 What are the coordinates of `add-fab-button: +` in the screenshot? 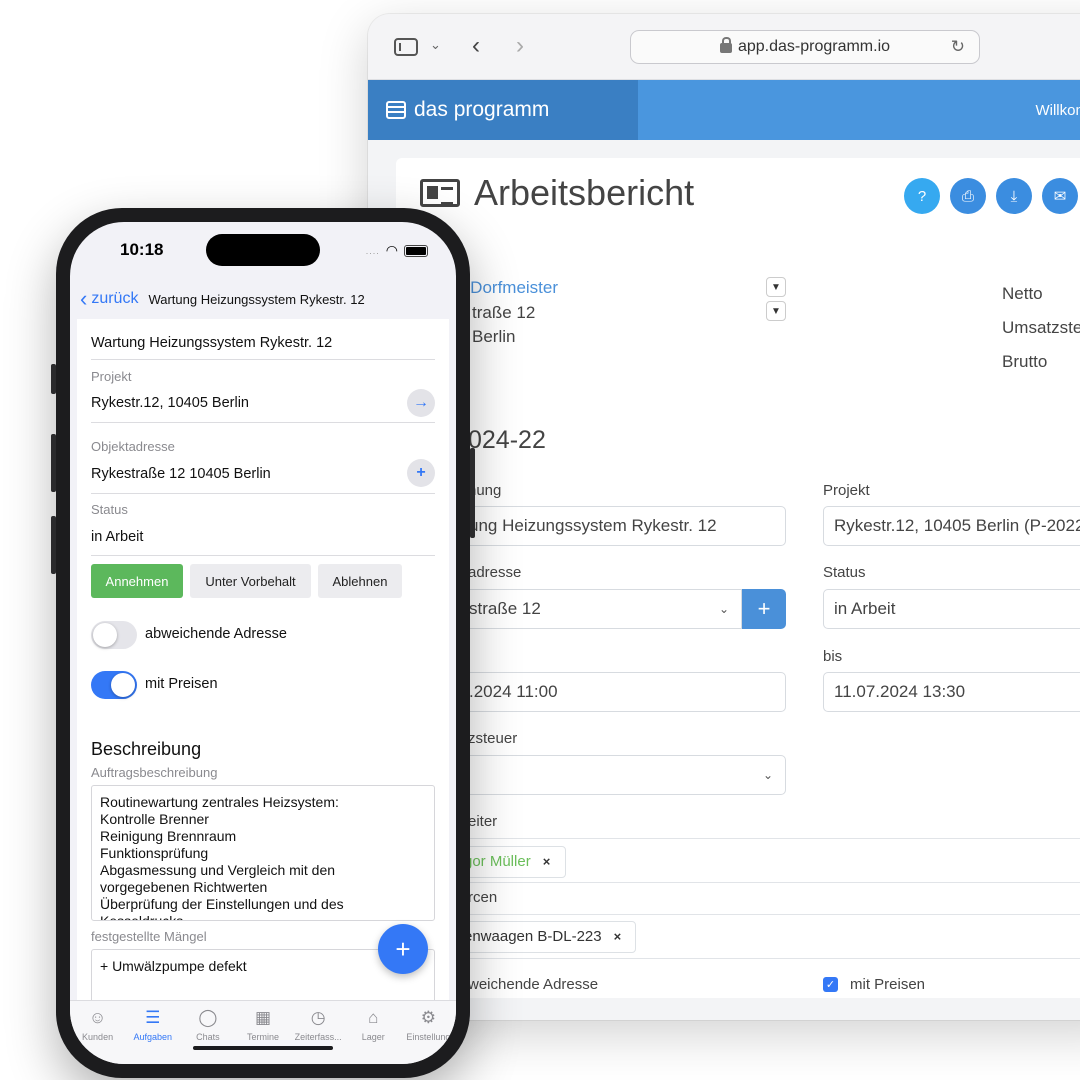 It's located at (403, 949).